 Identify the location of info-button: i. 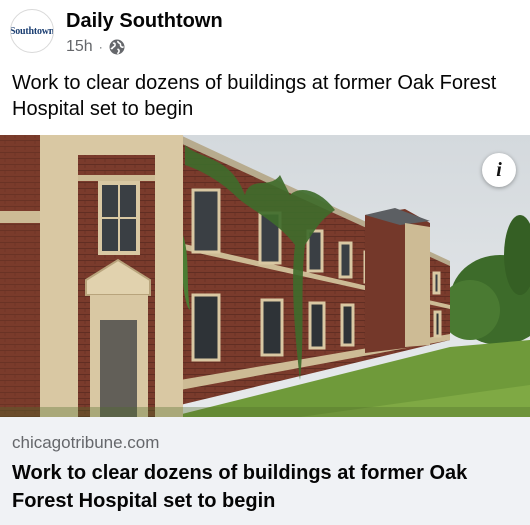
(499, 170).